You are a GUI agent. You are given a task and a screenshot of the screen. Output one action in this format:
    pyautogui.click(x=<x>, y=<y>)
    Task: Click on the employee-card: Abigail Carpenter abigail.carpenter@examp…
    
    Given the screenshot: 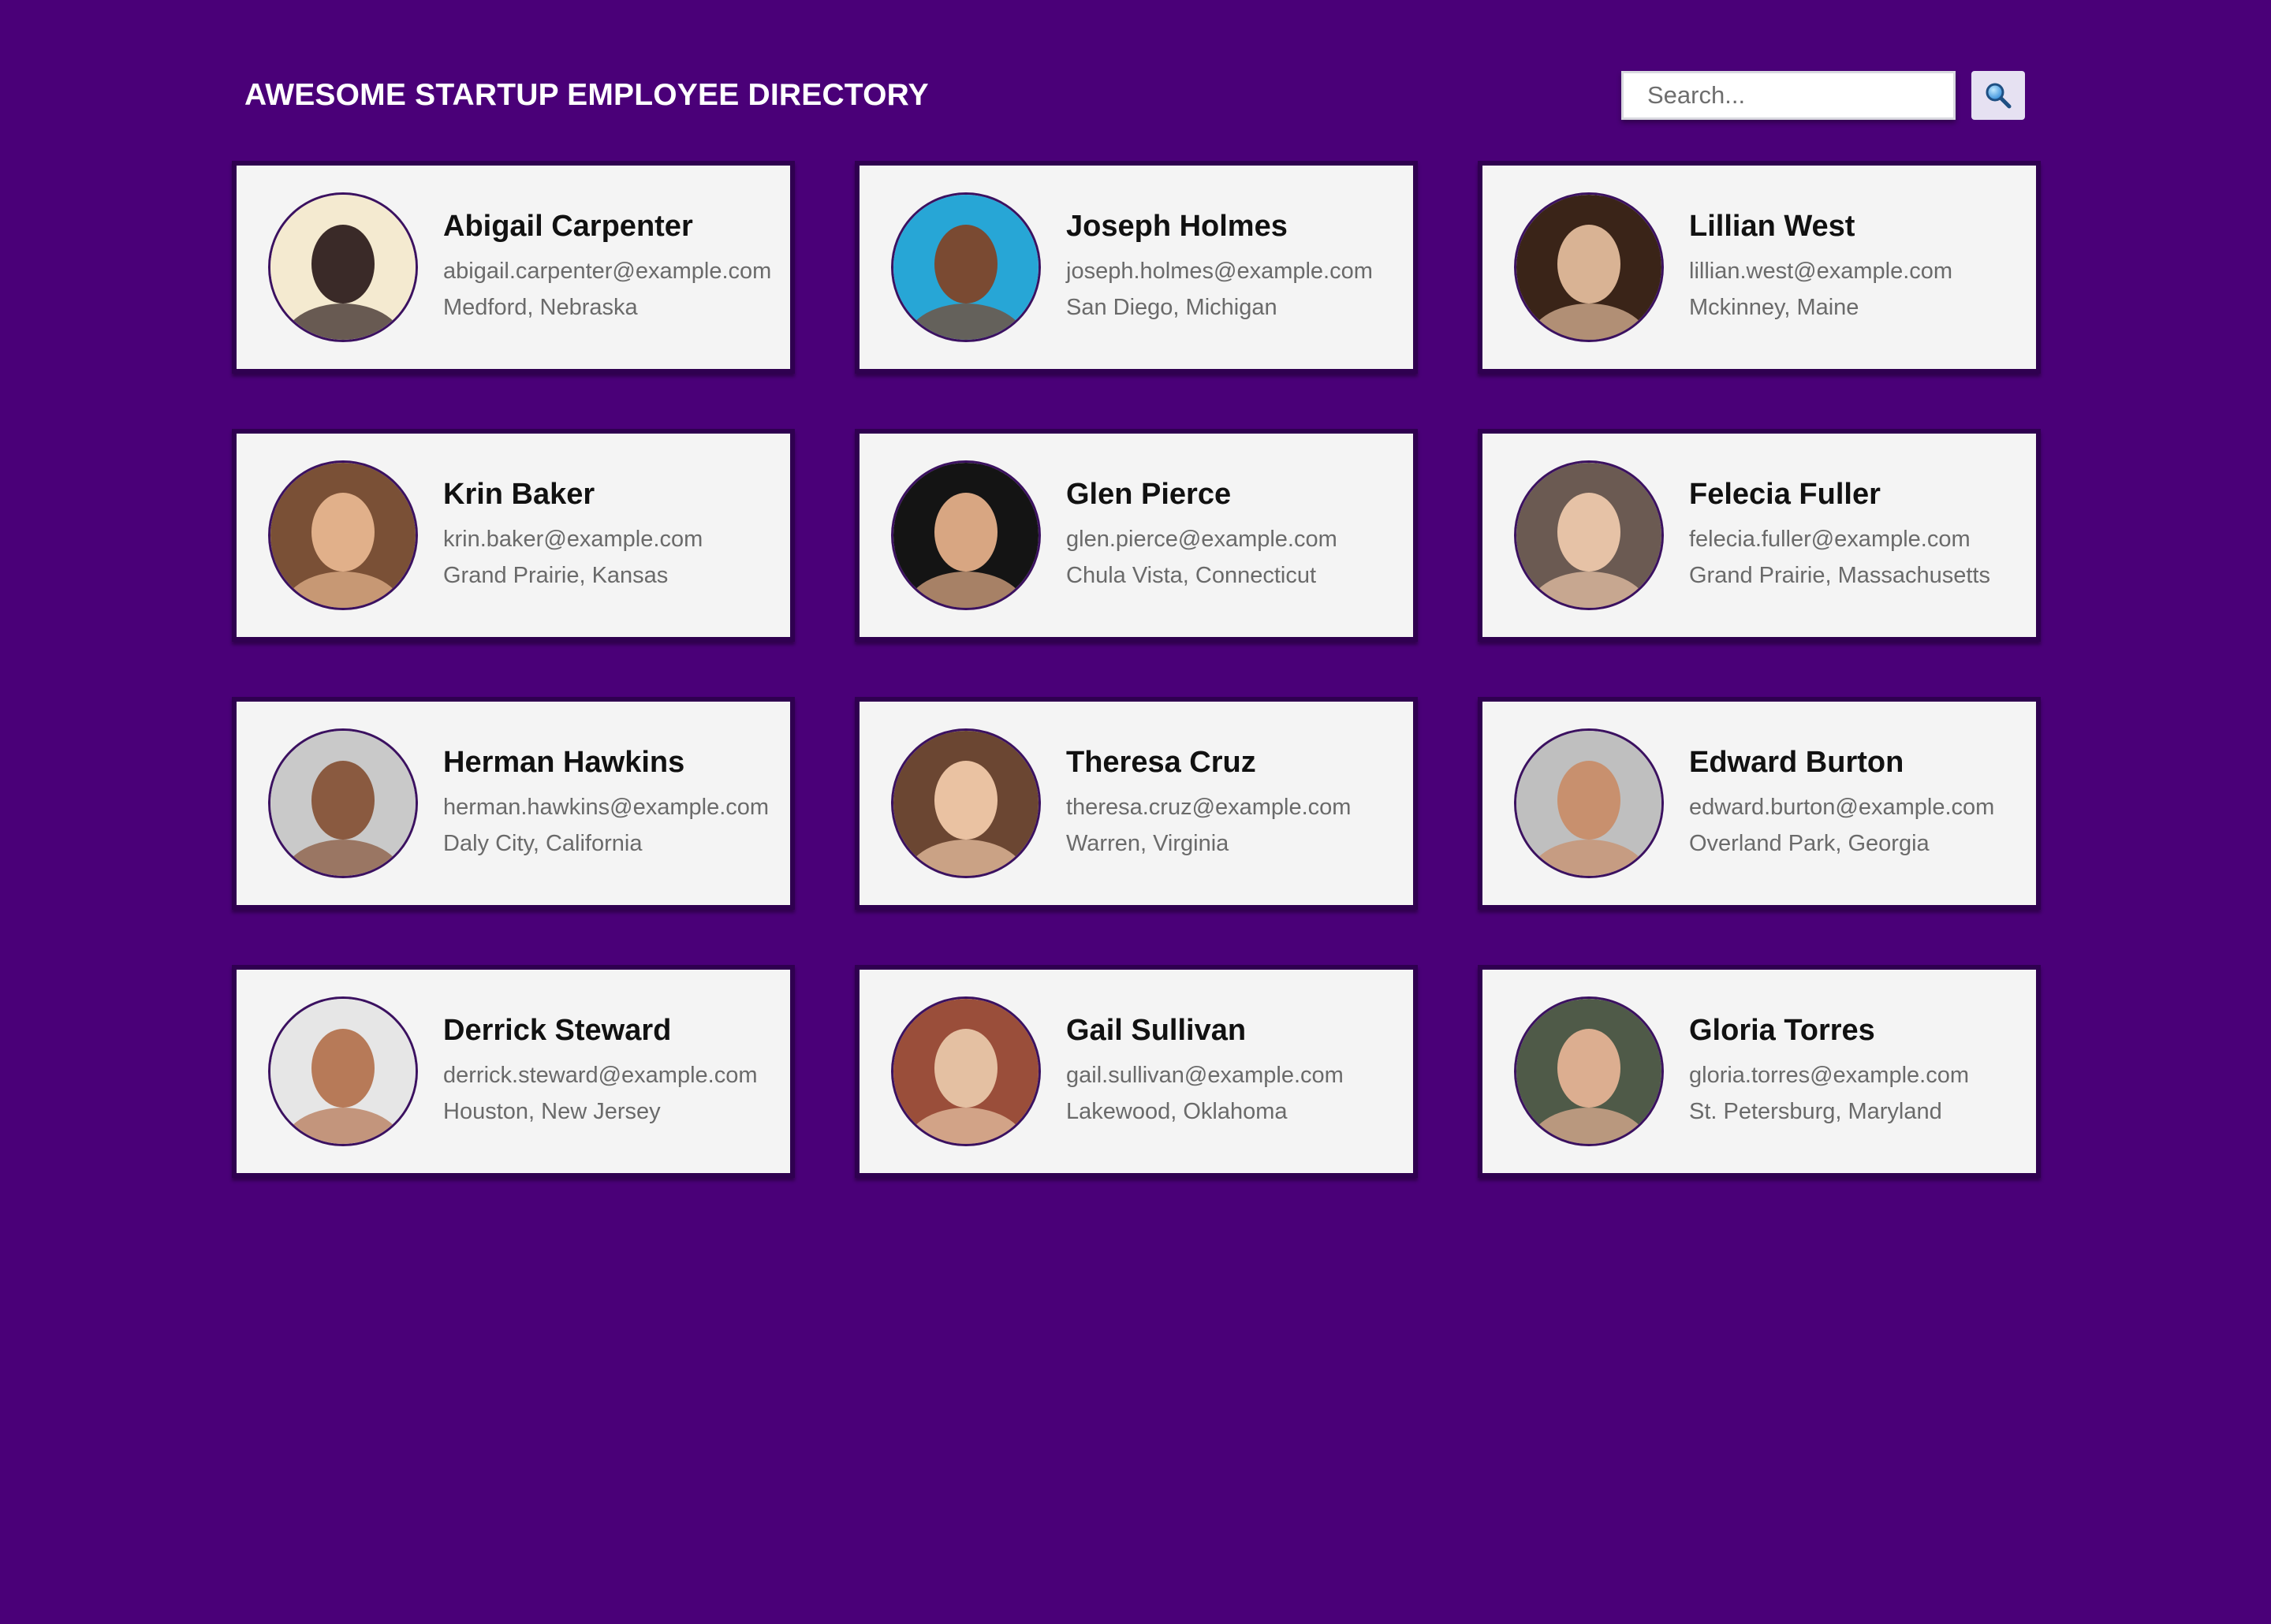 What is the action you would take?
    pyautogui.click(x=513, y=267)
    